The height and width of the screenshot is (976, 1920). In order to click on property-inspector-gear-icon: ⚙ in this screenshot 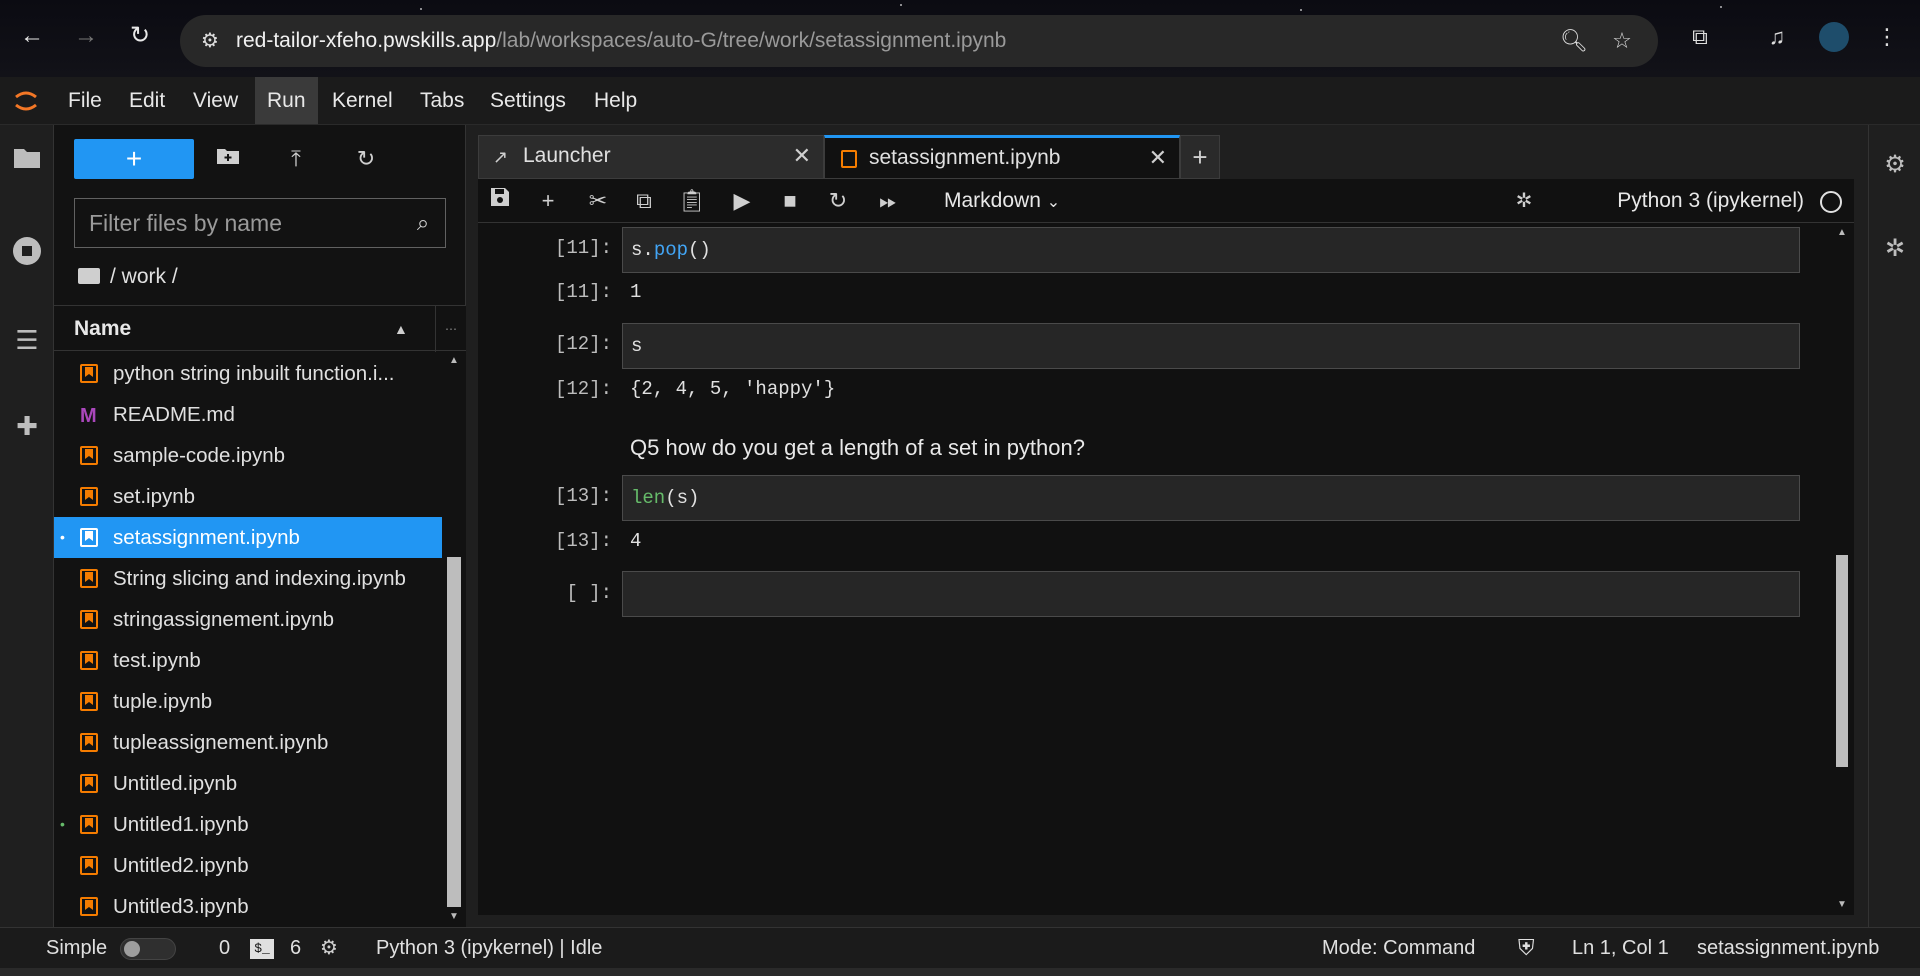, I will do `click(1895, 165)`.